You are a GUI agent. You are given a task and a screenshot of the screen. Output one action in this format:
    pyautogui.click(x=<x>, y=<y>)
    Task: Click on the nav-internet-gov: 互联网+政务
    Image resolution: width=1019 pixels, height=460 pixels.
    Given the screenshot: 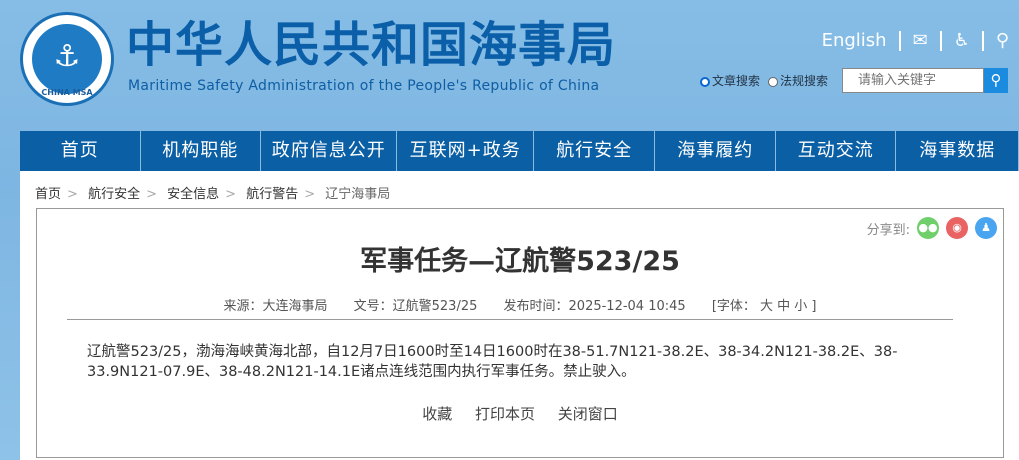 What is the action you would take?
    pyautogui.click(x=465, y=151)
    